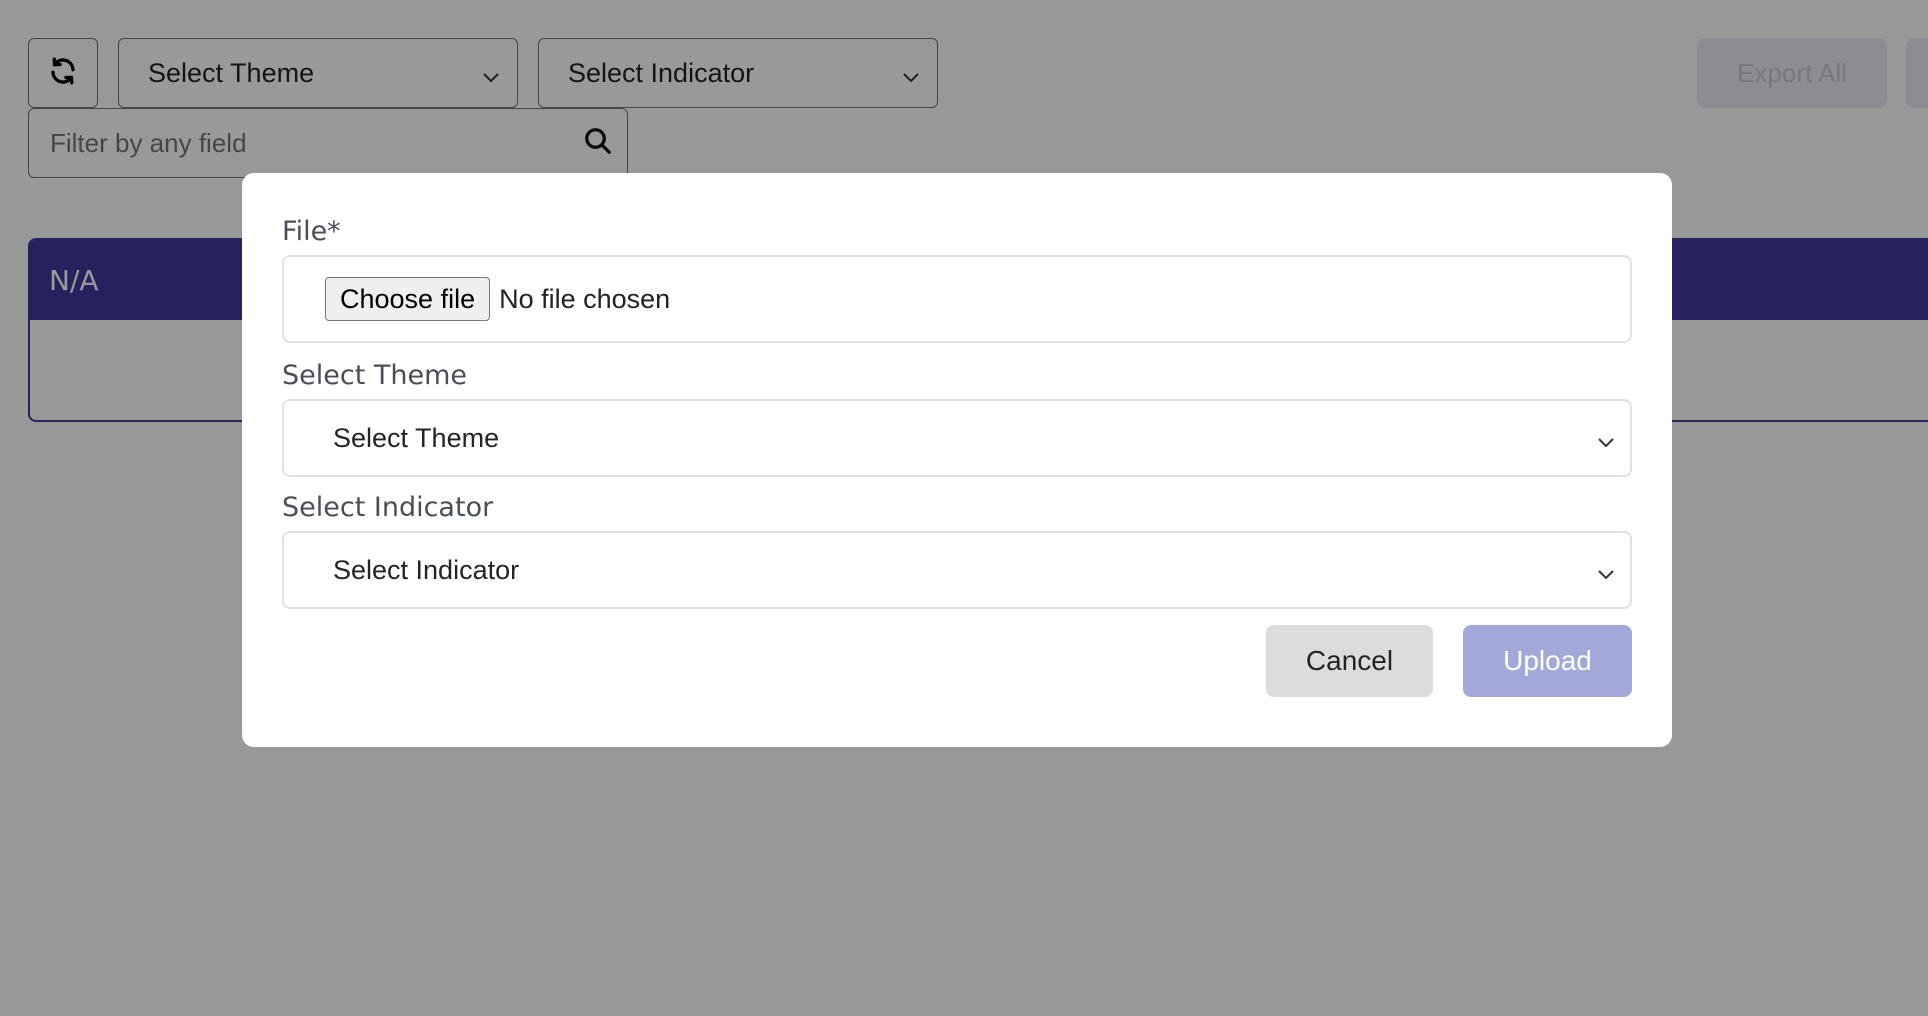  What do you see at coordinates (1449, 661) in the screenshot?
I see `modal-actions: Cancel Upload` at bounding box center [1449, 661].